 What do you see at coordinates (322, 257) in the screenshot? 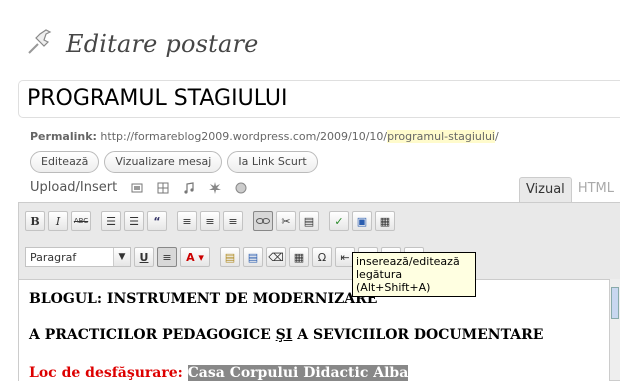
I see `special-char-button: Ω` at bounding box center [322, 257].